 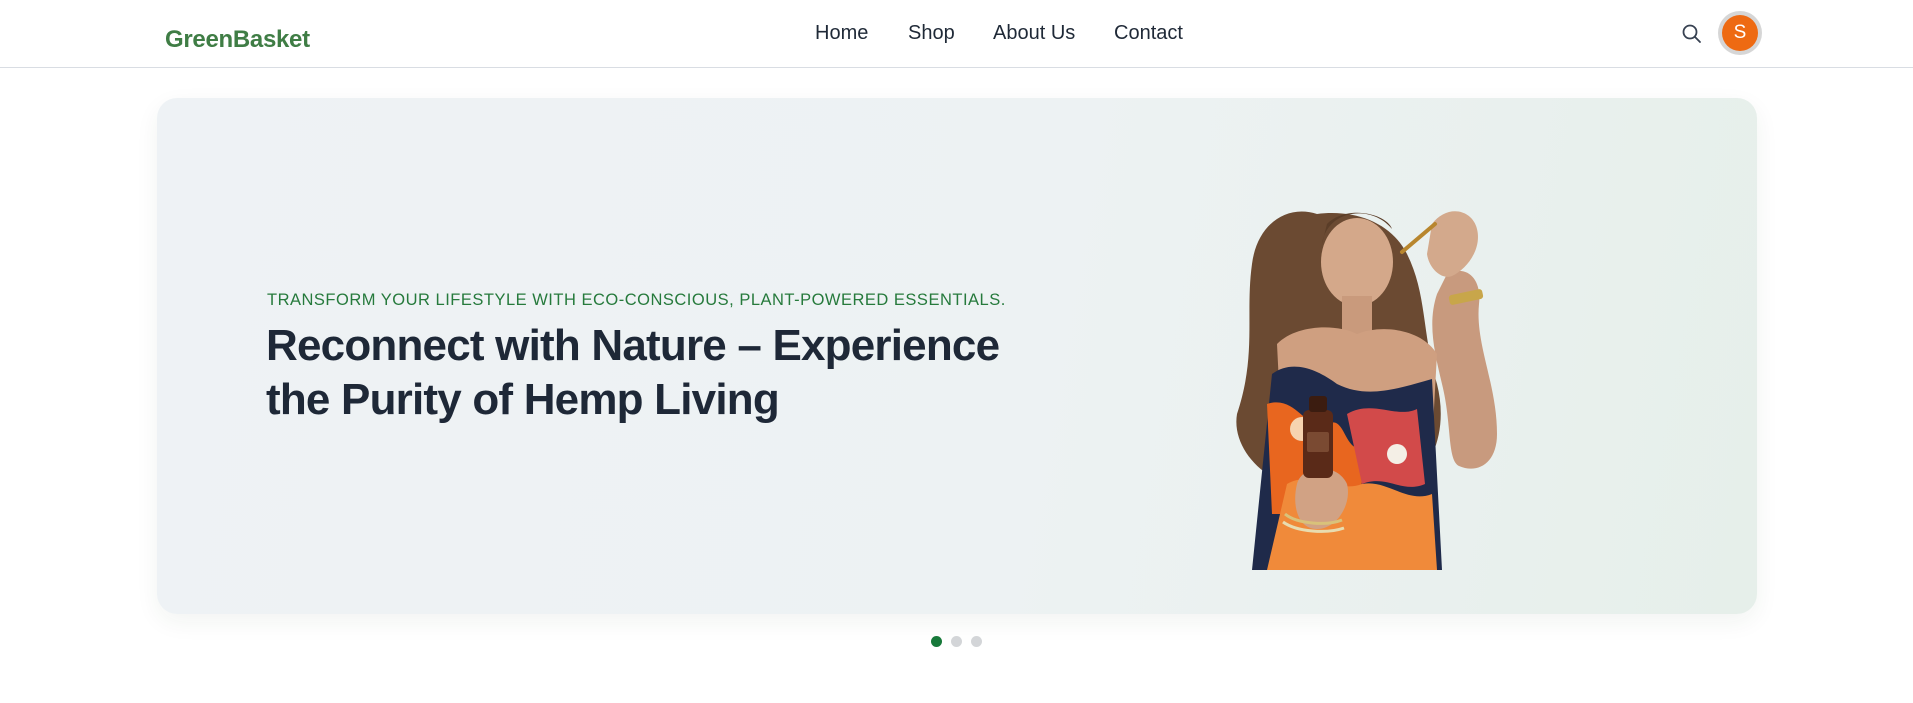 I want to click on nav-link-shop: Shop, so click(x=931, y=33).